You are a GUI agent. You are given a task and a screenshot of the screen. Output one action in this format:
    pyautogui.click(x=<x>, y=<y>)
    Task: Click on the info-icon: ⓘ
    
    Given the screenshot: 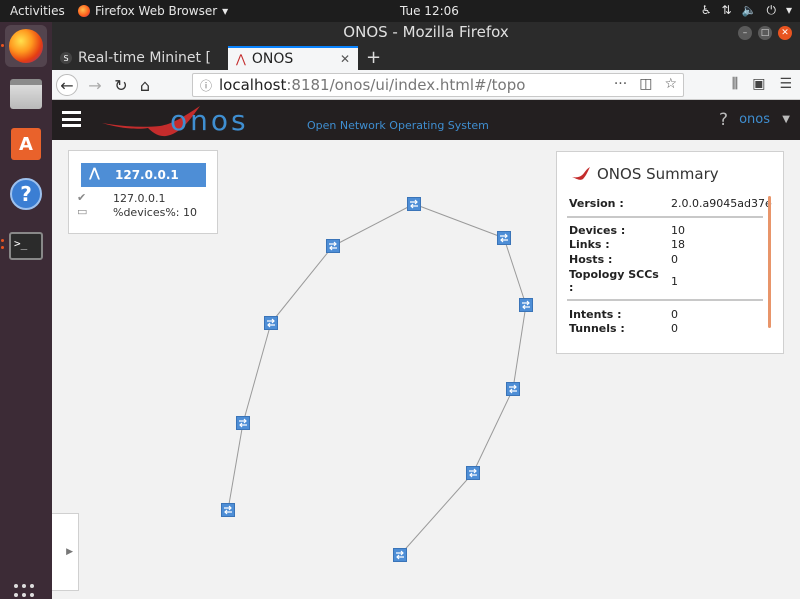 What is the action you would take?
    pyautogui.click(x=206, y=85)
    